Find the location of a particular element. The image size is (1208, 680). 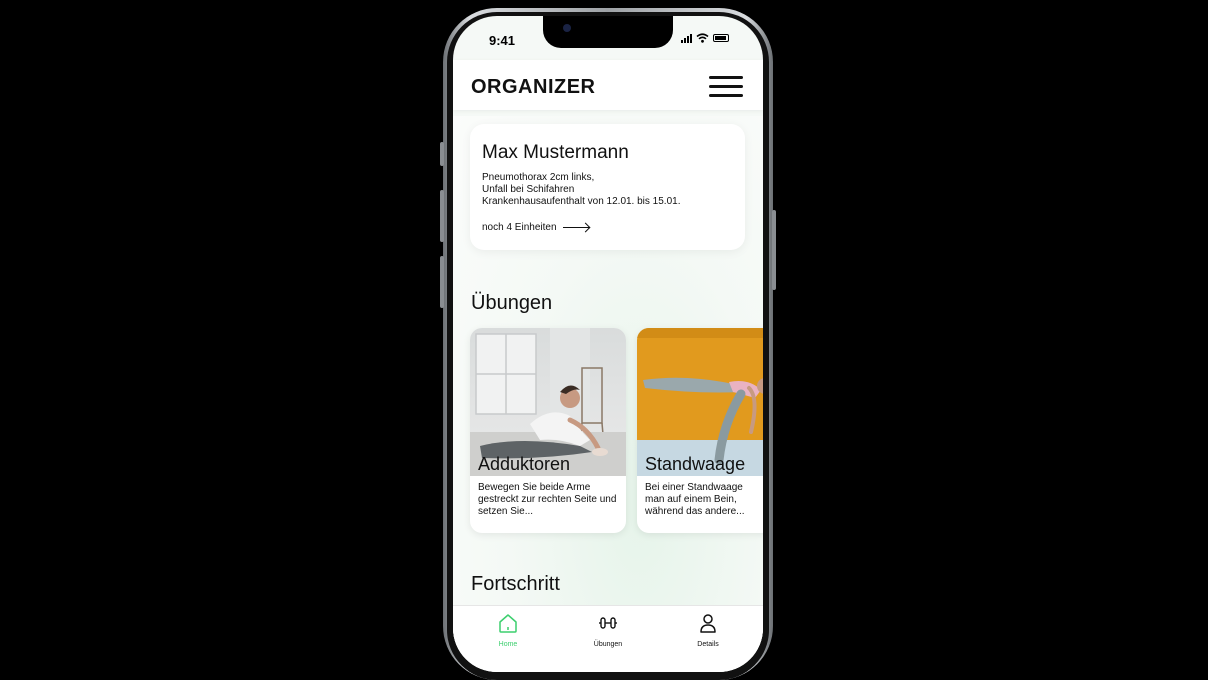

volume-down-button is located at coordinates (442, 282).